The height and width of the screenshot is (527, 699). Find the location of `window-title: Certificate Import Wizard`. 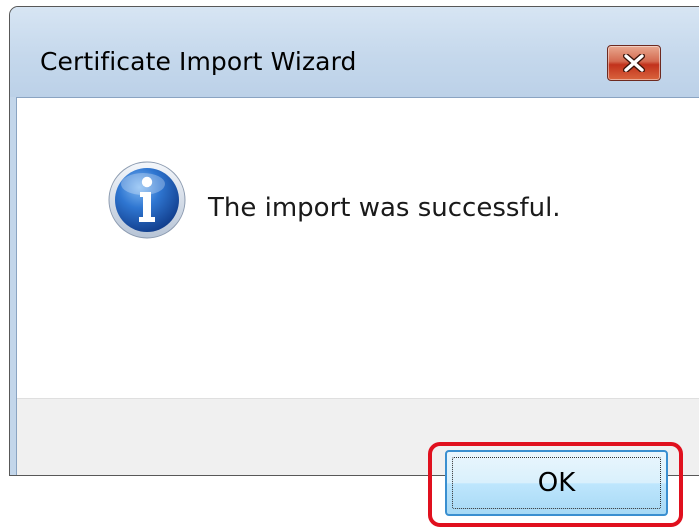

window-title: Certificate Import Wizard is located at coordinates (198, 61).